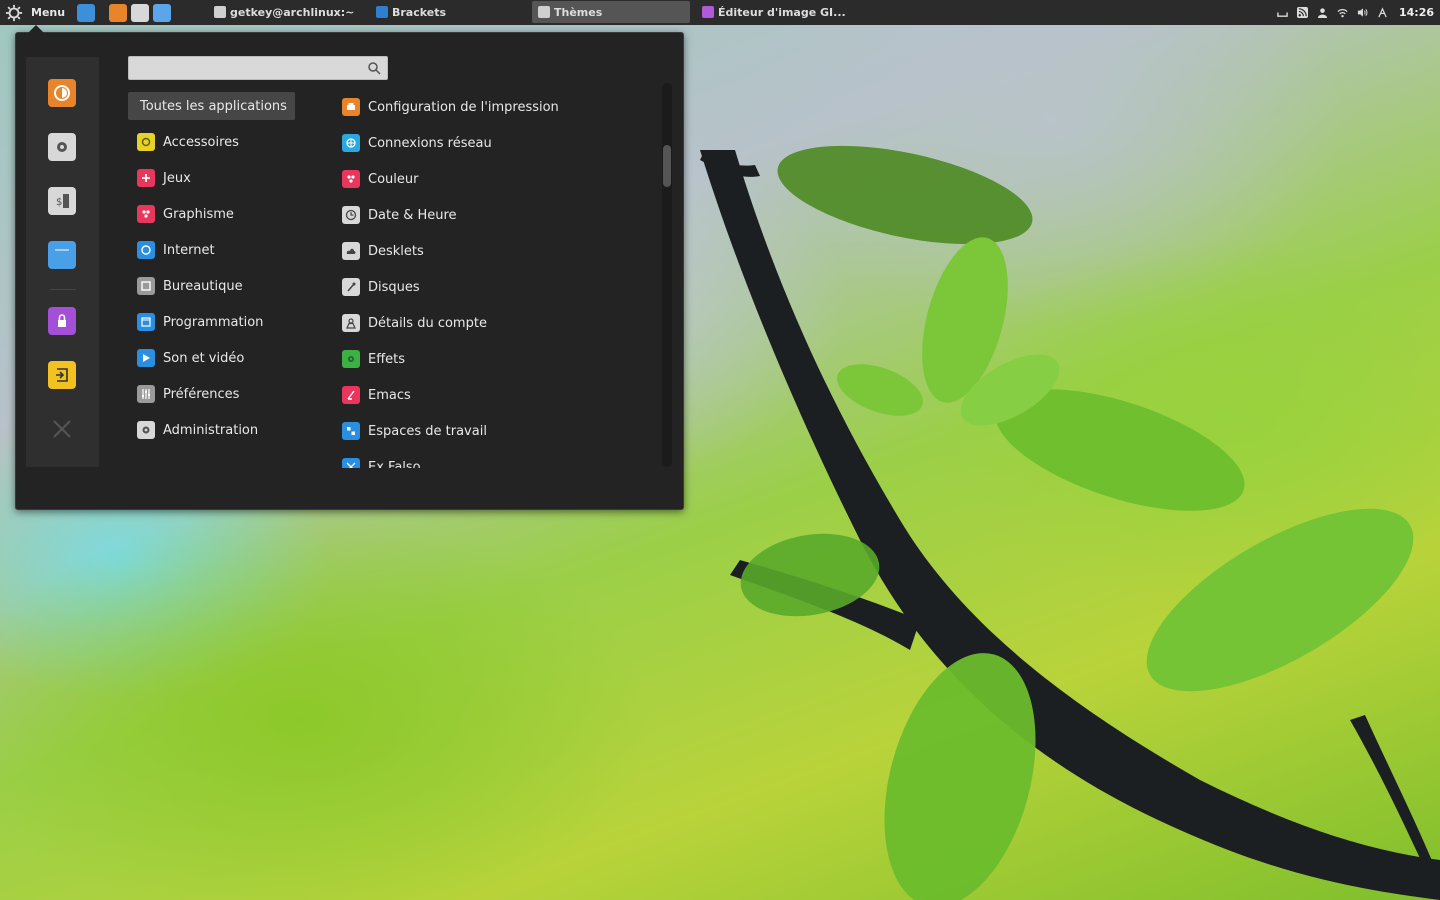 The image size is (1440, 900). I want to click on favorites-bar: $, so click(62, 262).